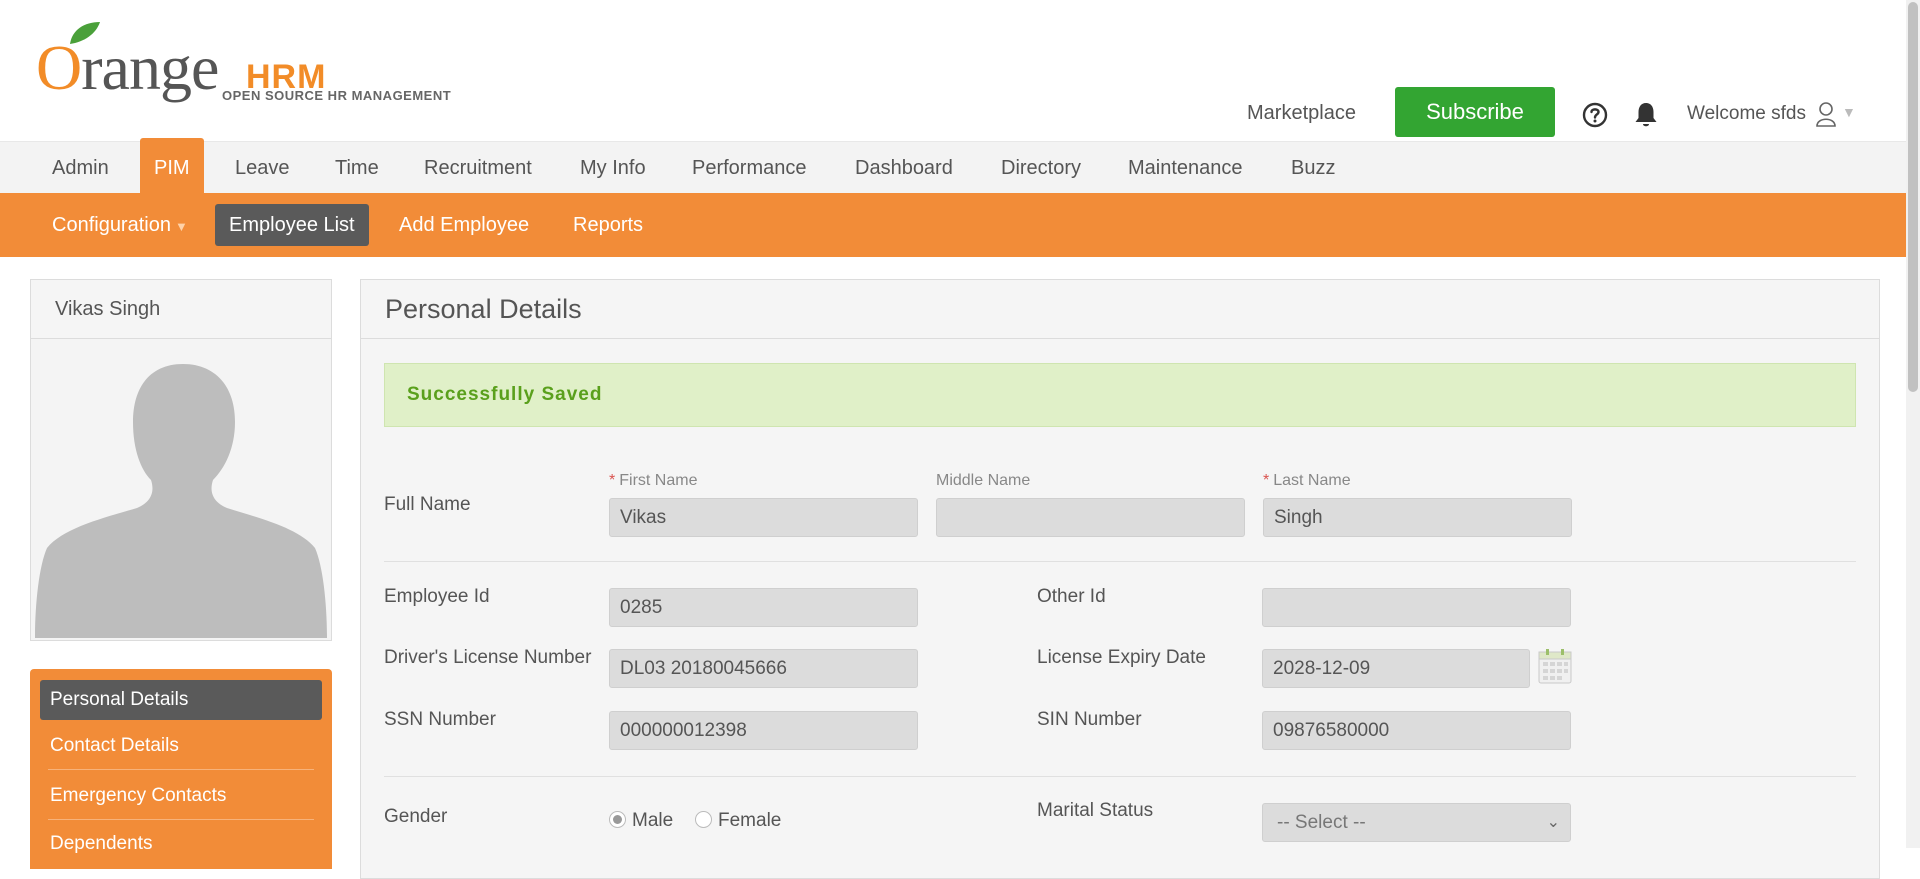  I want to click on menu-buzz: Buzz, so click(1313, 168).